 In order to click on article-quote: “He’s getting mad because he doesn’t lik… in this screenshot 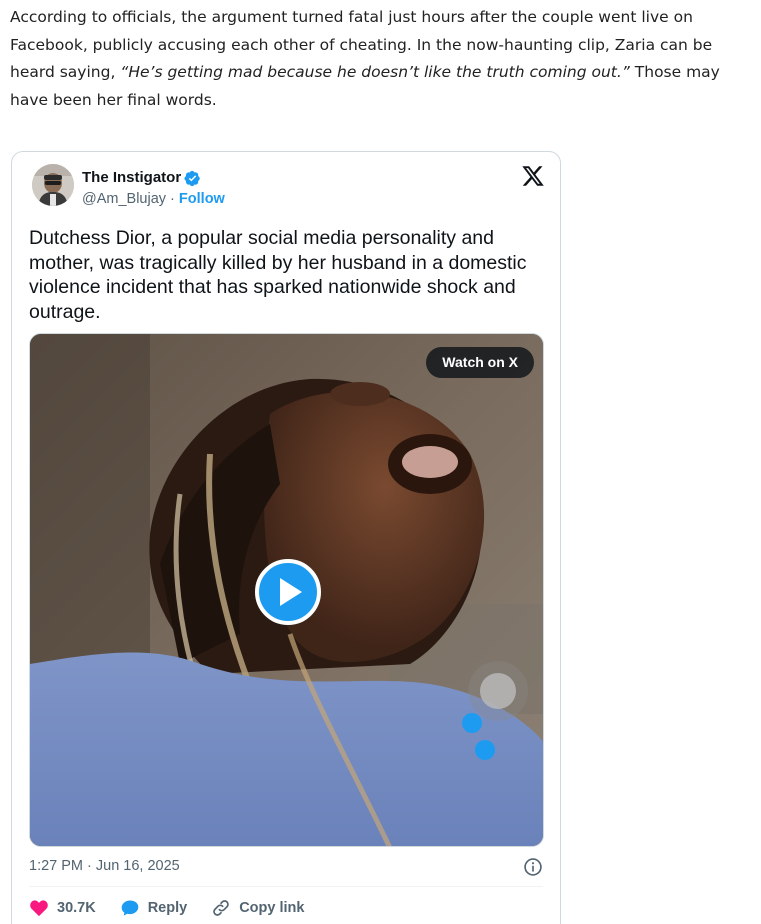, I will do `click(375, 72)`.